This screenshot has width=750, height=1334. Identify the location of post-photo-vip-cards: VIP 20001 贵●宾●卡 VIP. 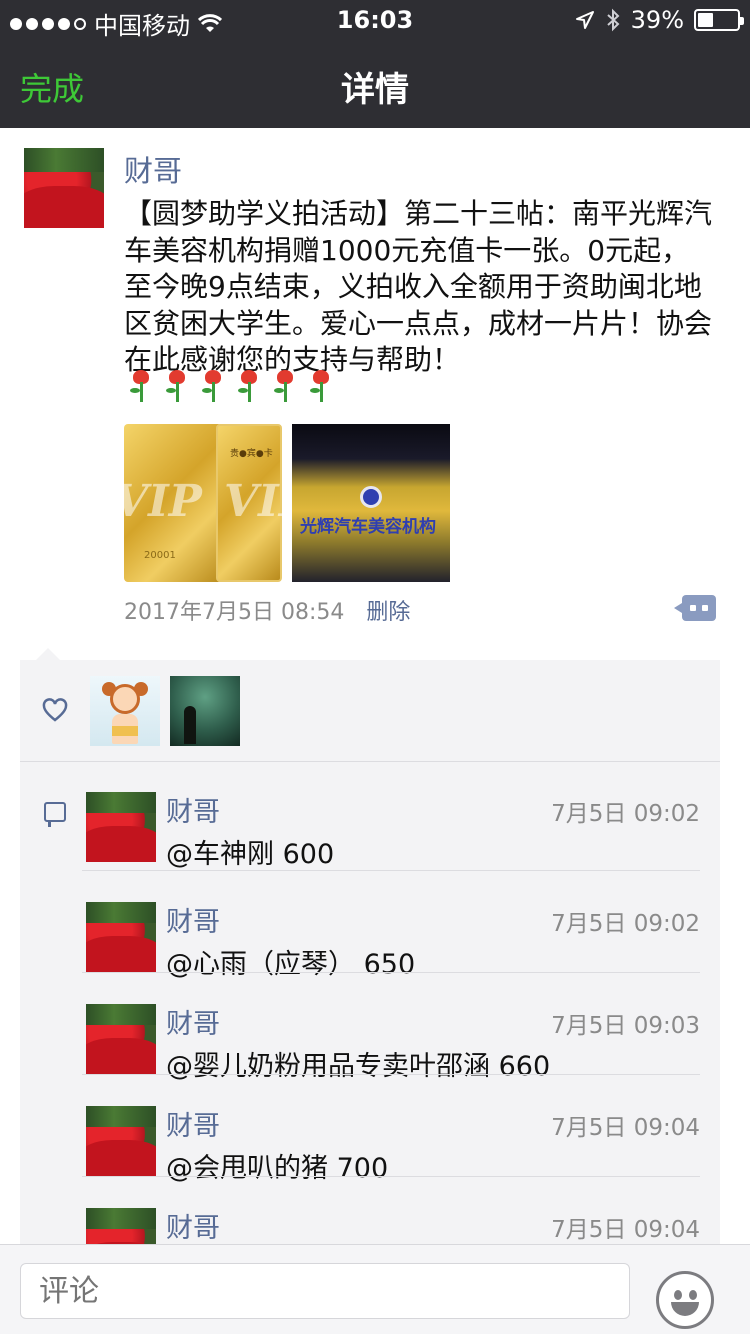
(203, 503).